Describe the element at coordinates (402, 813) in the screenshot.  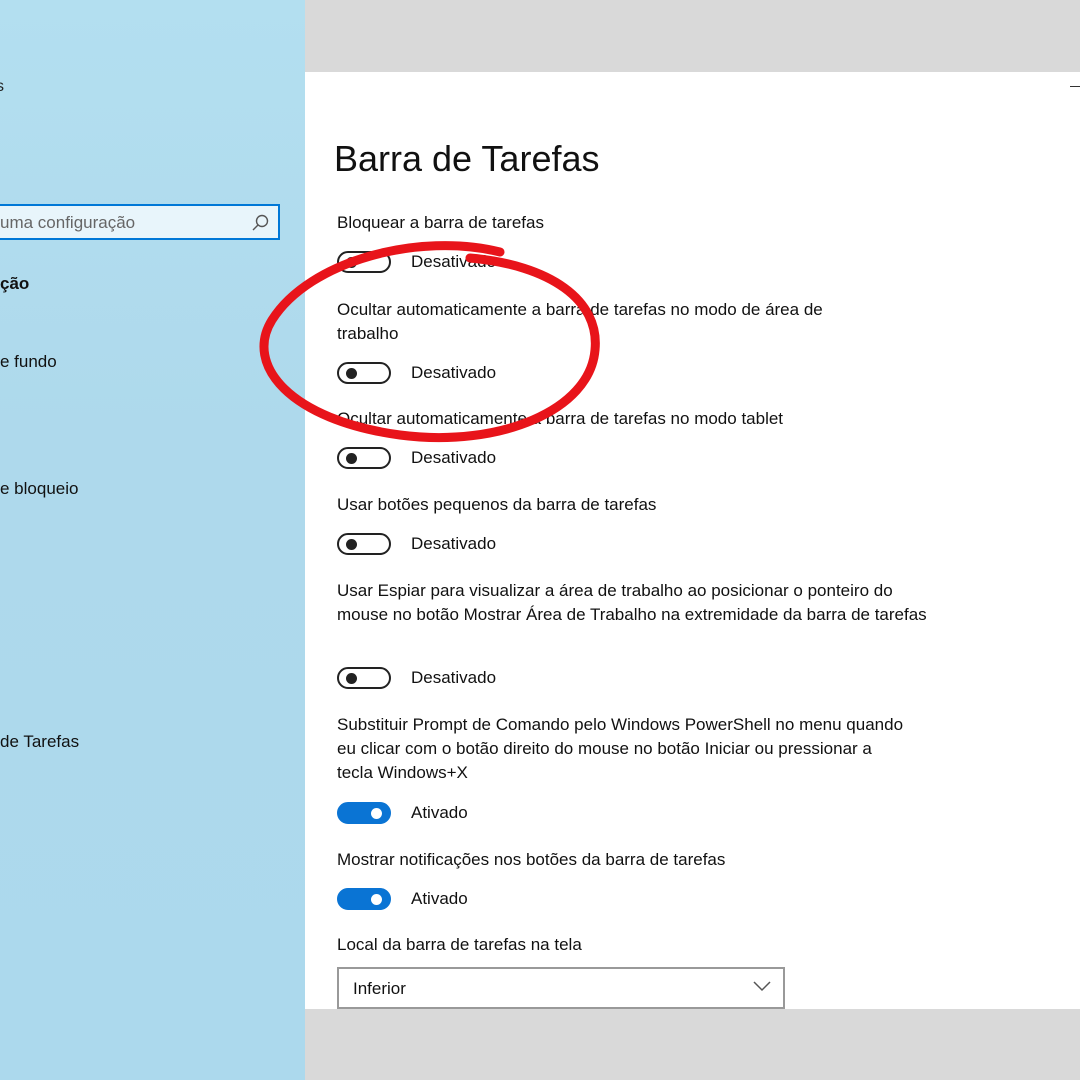
I see `toggle-powershell: Ativado` at that location.